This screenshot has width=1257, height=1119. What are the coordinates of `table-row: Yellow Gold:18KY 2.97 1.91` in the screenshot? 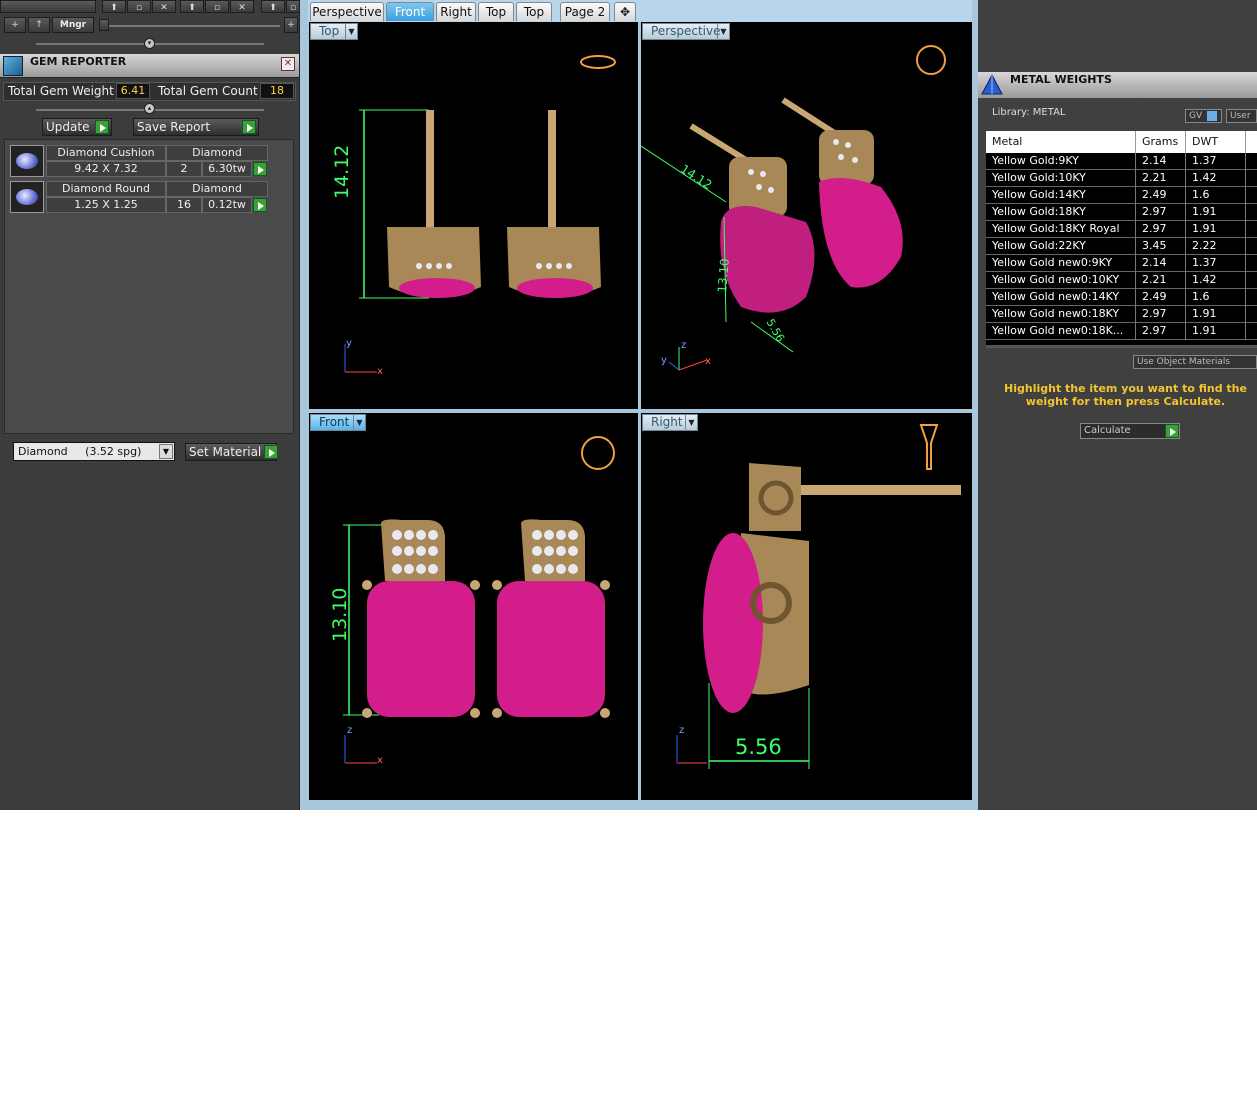 It's located at (1121, 212).